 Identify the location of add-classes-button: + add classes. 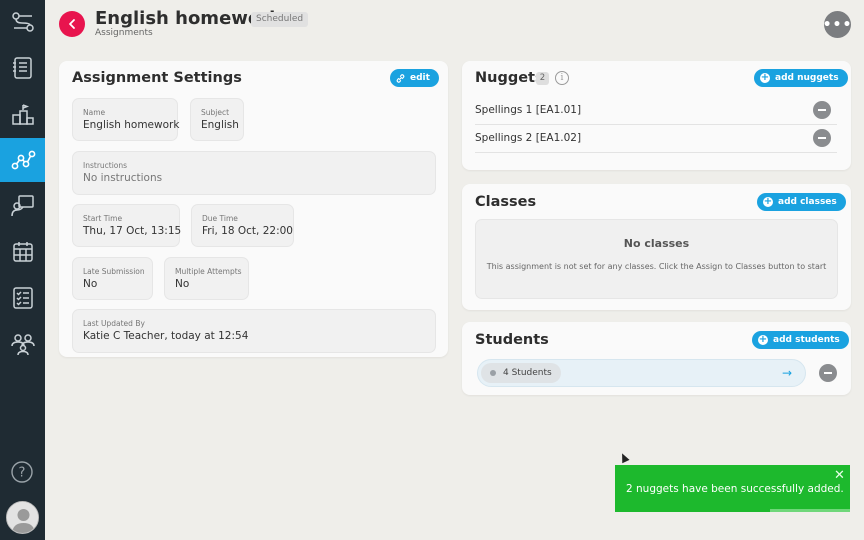
(801, 202).